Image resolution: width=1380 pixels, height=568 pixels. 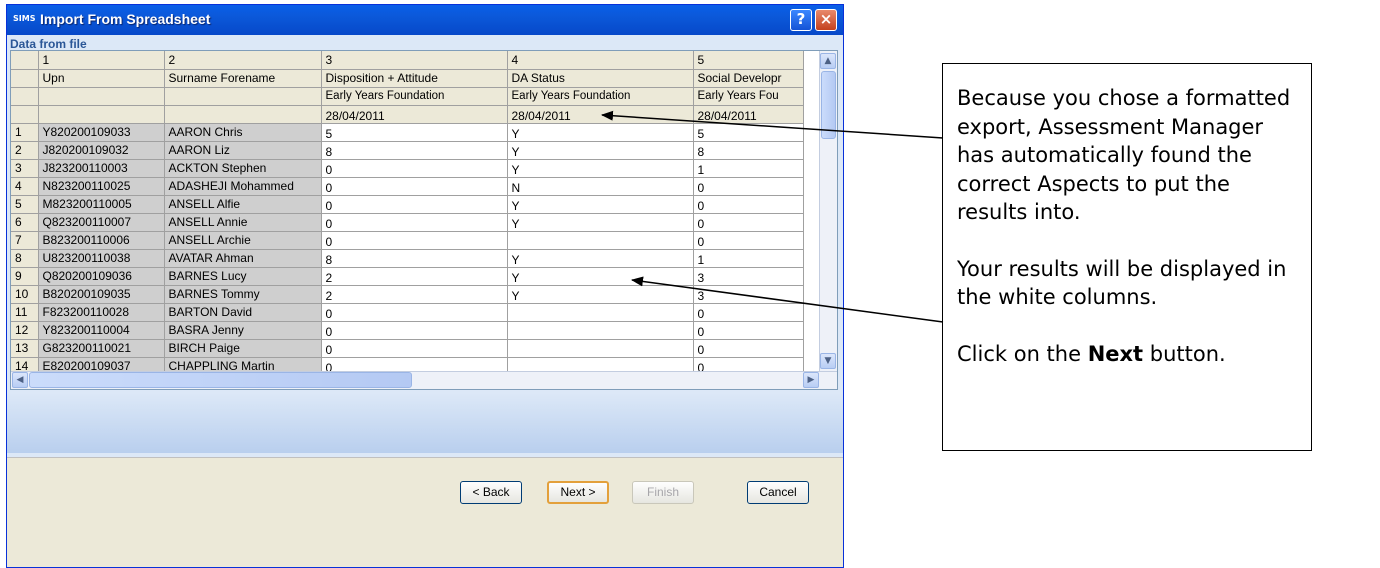 I want to click on arrow-to-white-columns, so click(x=787, y=299).